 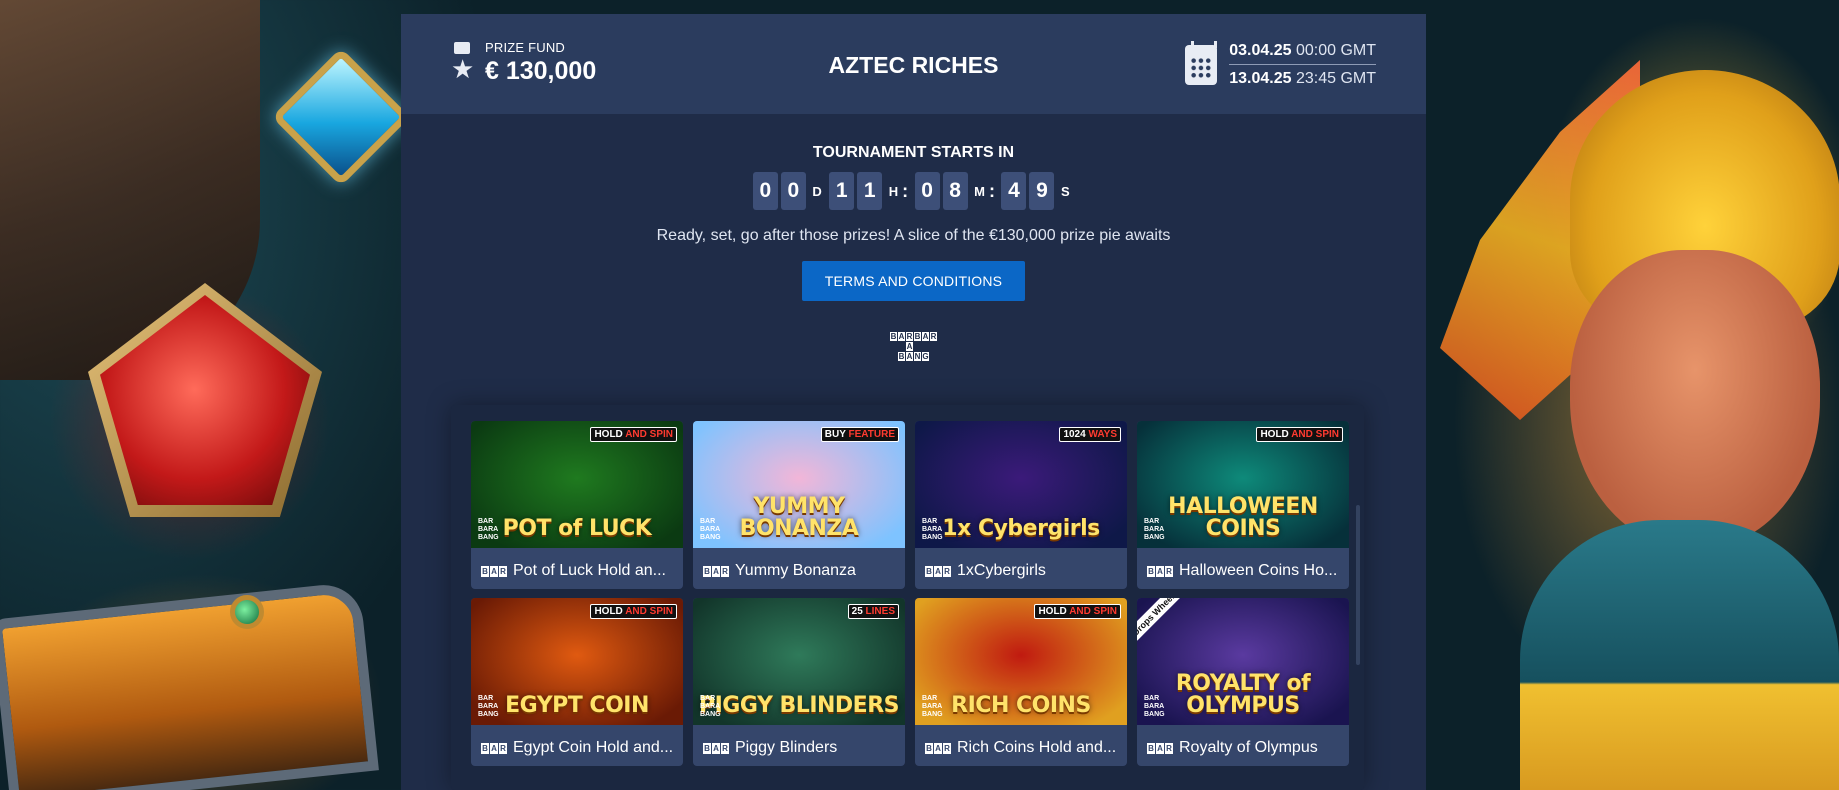 What do you see at coordinates (786, 748) in the screenshot?
I see `game-title: Piggy Blinders` at bounding box center [786, 748].